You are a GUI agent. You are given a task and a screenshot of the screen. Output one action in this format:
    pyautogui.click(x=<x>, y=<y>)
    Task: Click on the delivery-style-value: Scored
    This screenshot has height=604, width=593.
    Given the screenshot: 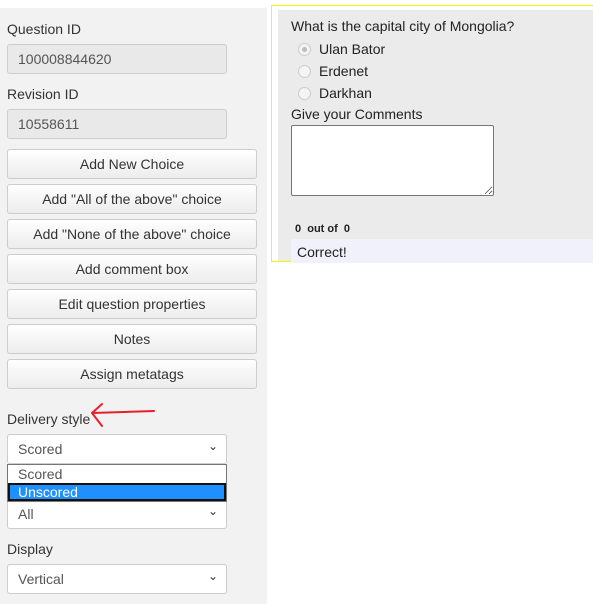 What is the action you would take?
    pyautogui.click(x=40, y=449)
    